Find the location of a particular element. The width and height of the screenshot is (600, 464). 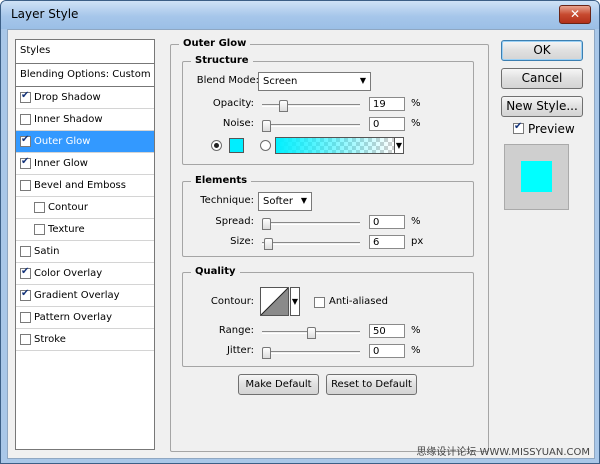

close-button: ✕ is located at coordinates (575, 14).